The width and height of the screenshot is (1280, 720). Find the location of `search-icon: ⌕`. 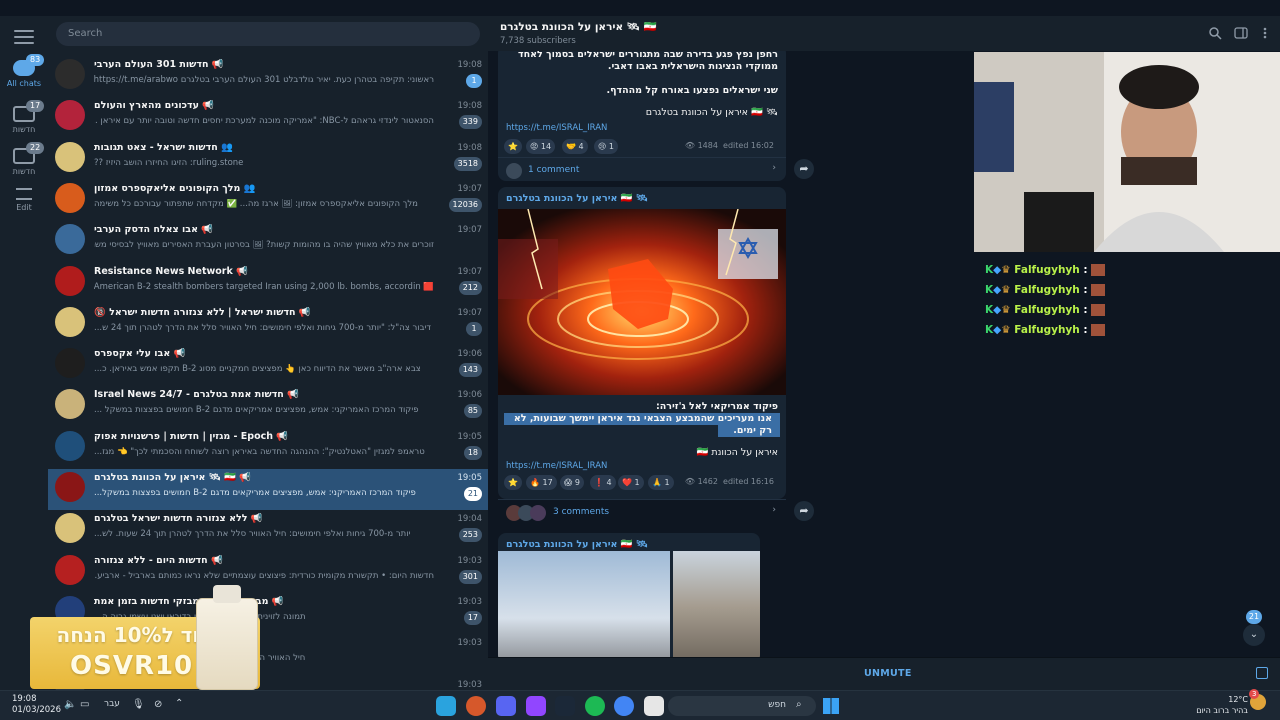

search-icon: ⌕ is located at coordinates (799, 704).